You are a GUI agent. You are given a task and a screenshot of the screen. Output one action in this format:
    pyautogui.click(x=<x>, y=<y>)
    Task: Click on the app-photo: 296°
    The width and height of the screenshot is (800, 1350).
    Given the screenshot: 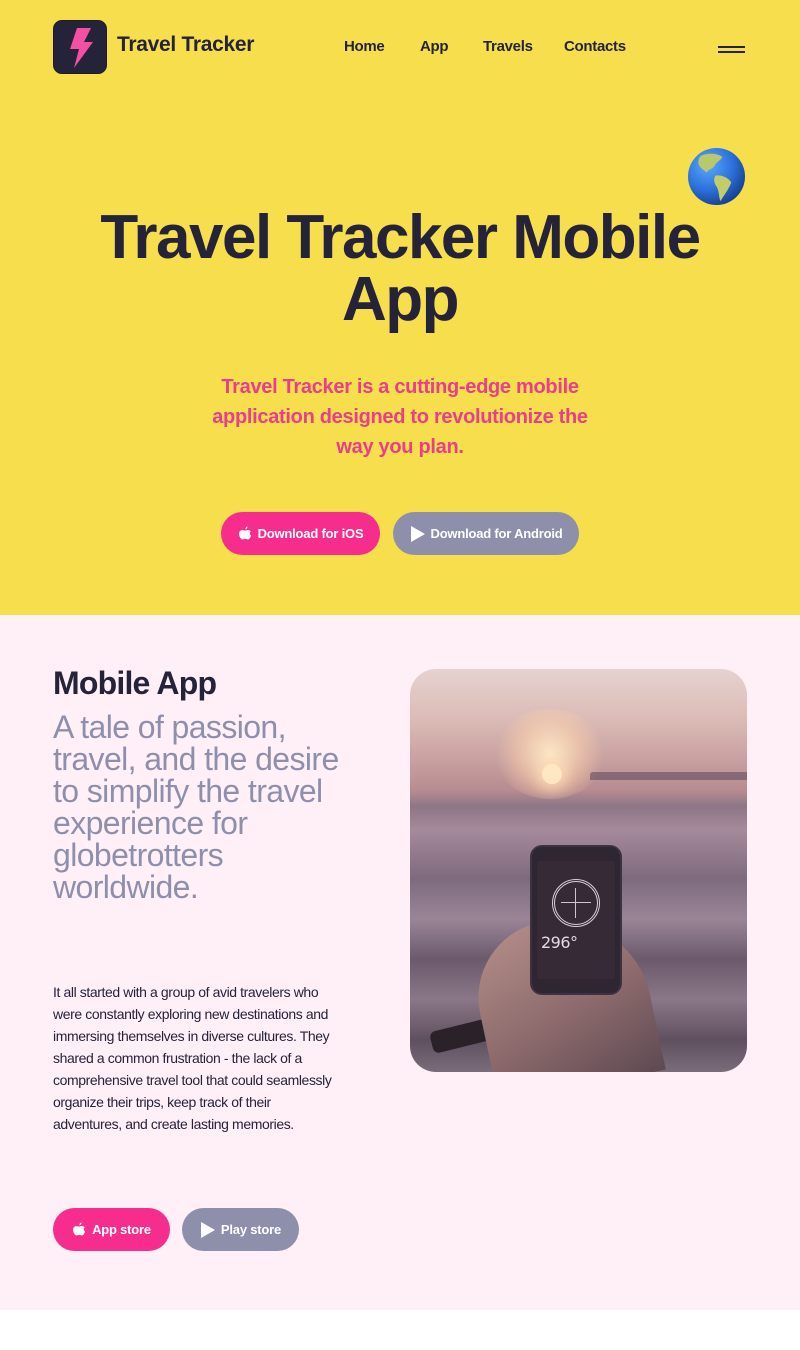 What is the action you would take?
    pyautogui.click(x=578, y=870)
    